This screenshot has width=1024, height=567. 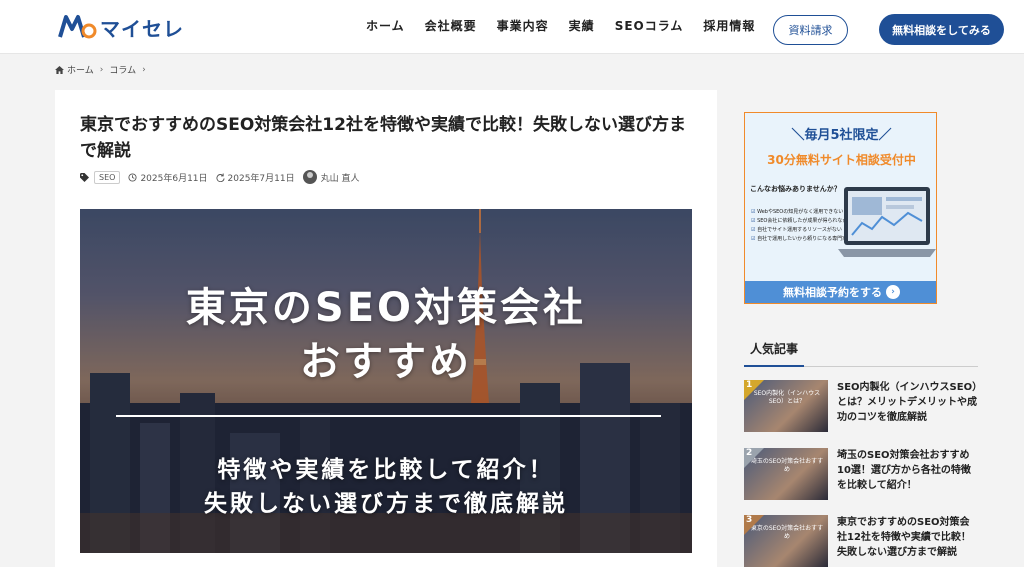 What do you see at coordinates (340, 177) in the screenshot?
I see `author-name: 丸山 直人` at bounding box center [340, 177].